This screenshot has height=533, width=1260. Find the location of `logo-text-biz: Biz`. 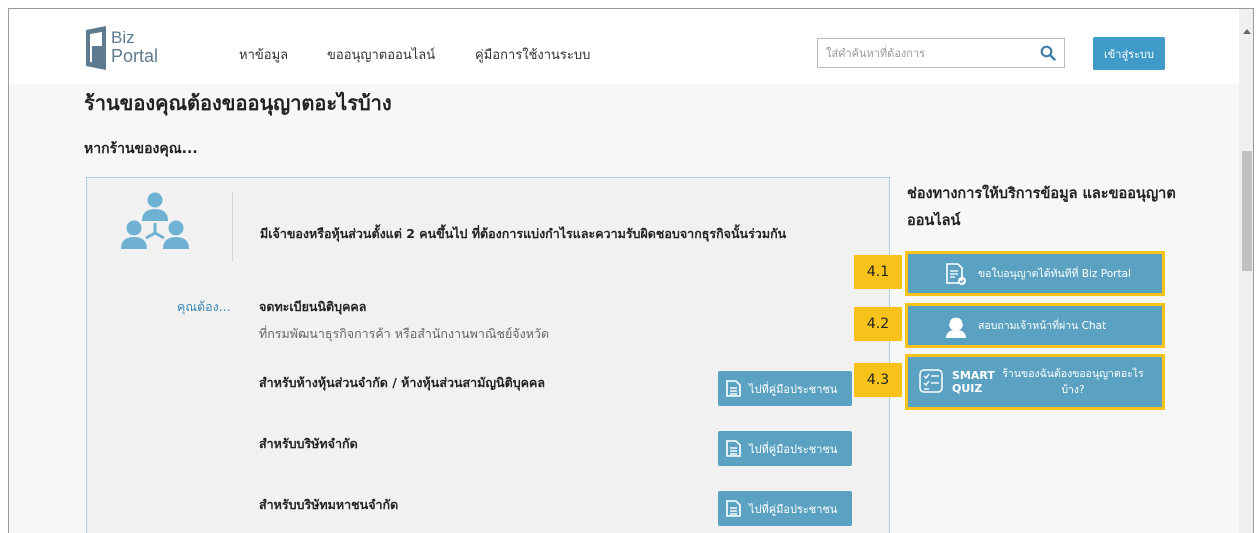

logo-text-biz: Biz is located at coordinates (123, 37).